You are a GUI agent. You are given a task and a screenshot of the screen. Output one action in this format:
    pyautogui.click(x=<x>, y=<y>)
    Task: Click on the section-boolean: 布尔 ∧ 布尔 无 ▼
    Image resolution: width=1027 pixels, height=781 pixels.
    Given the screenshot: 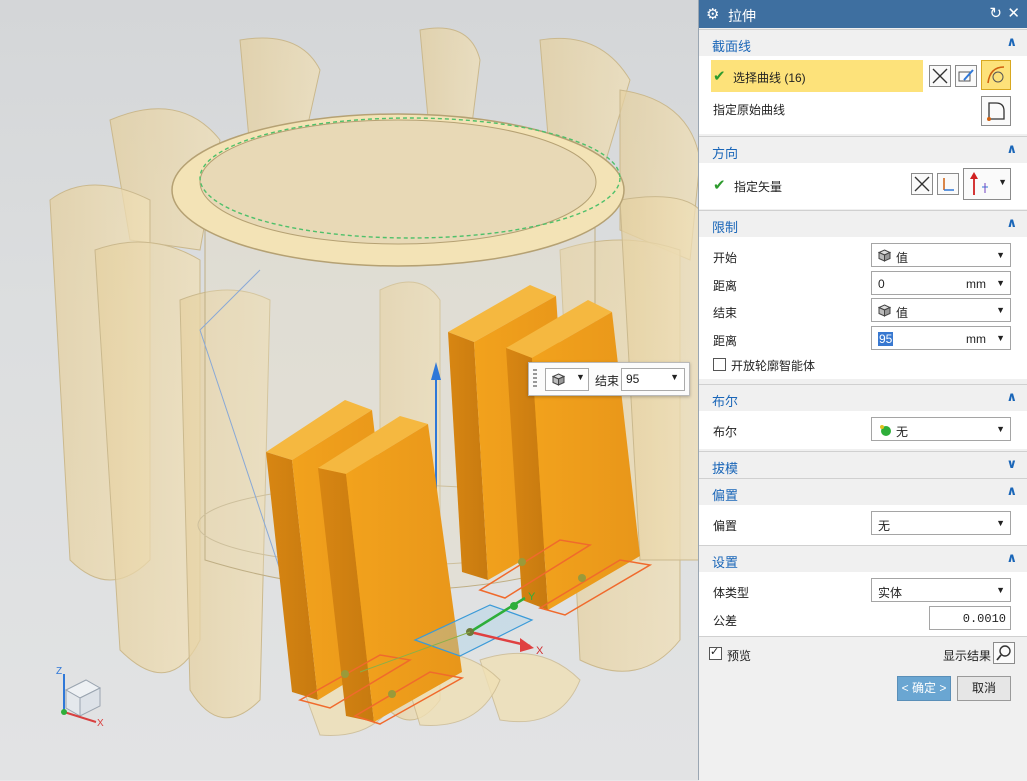 What is the action you would take?
    pyautogui.click(x=863, y=416)
    